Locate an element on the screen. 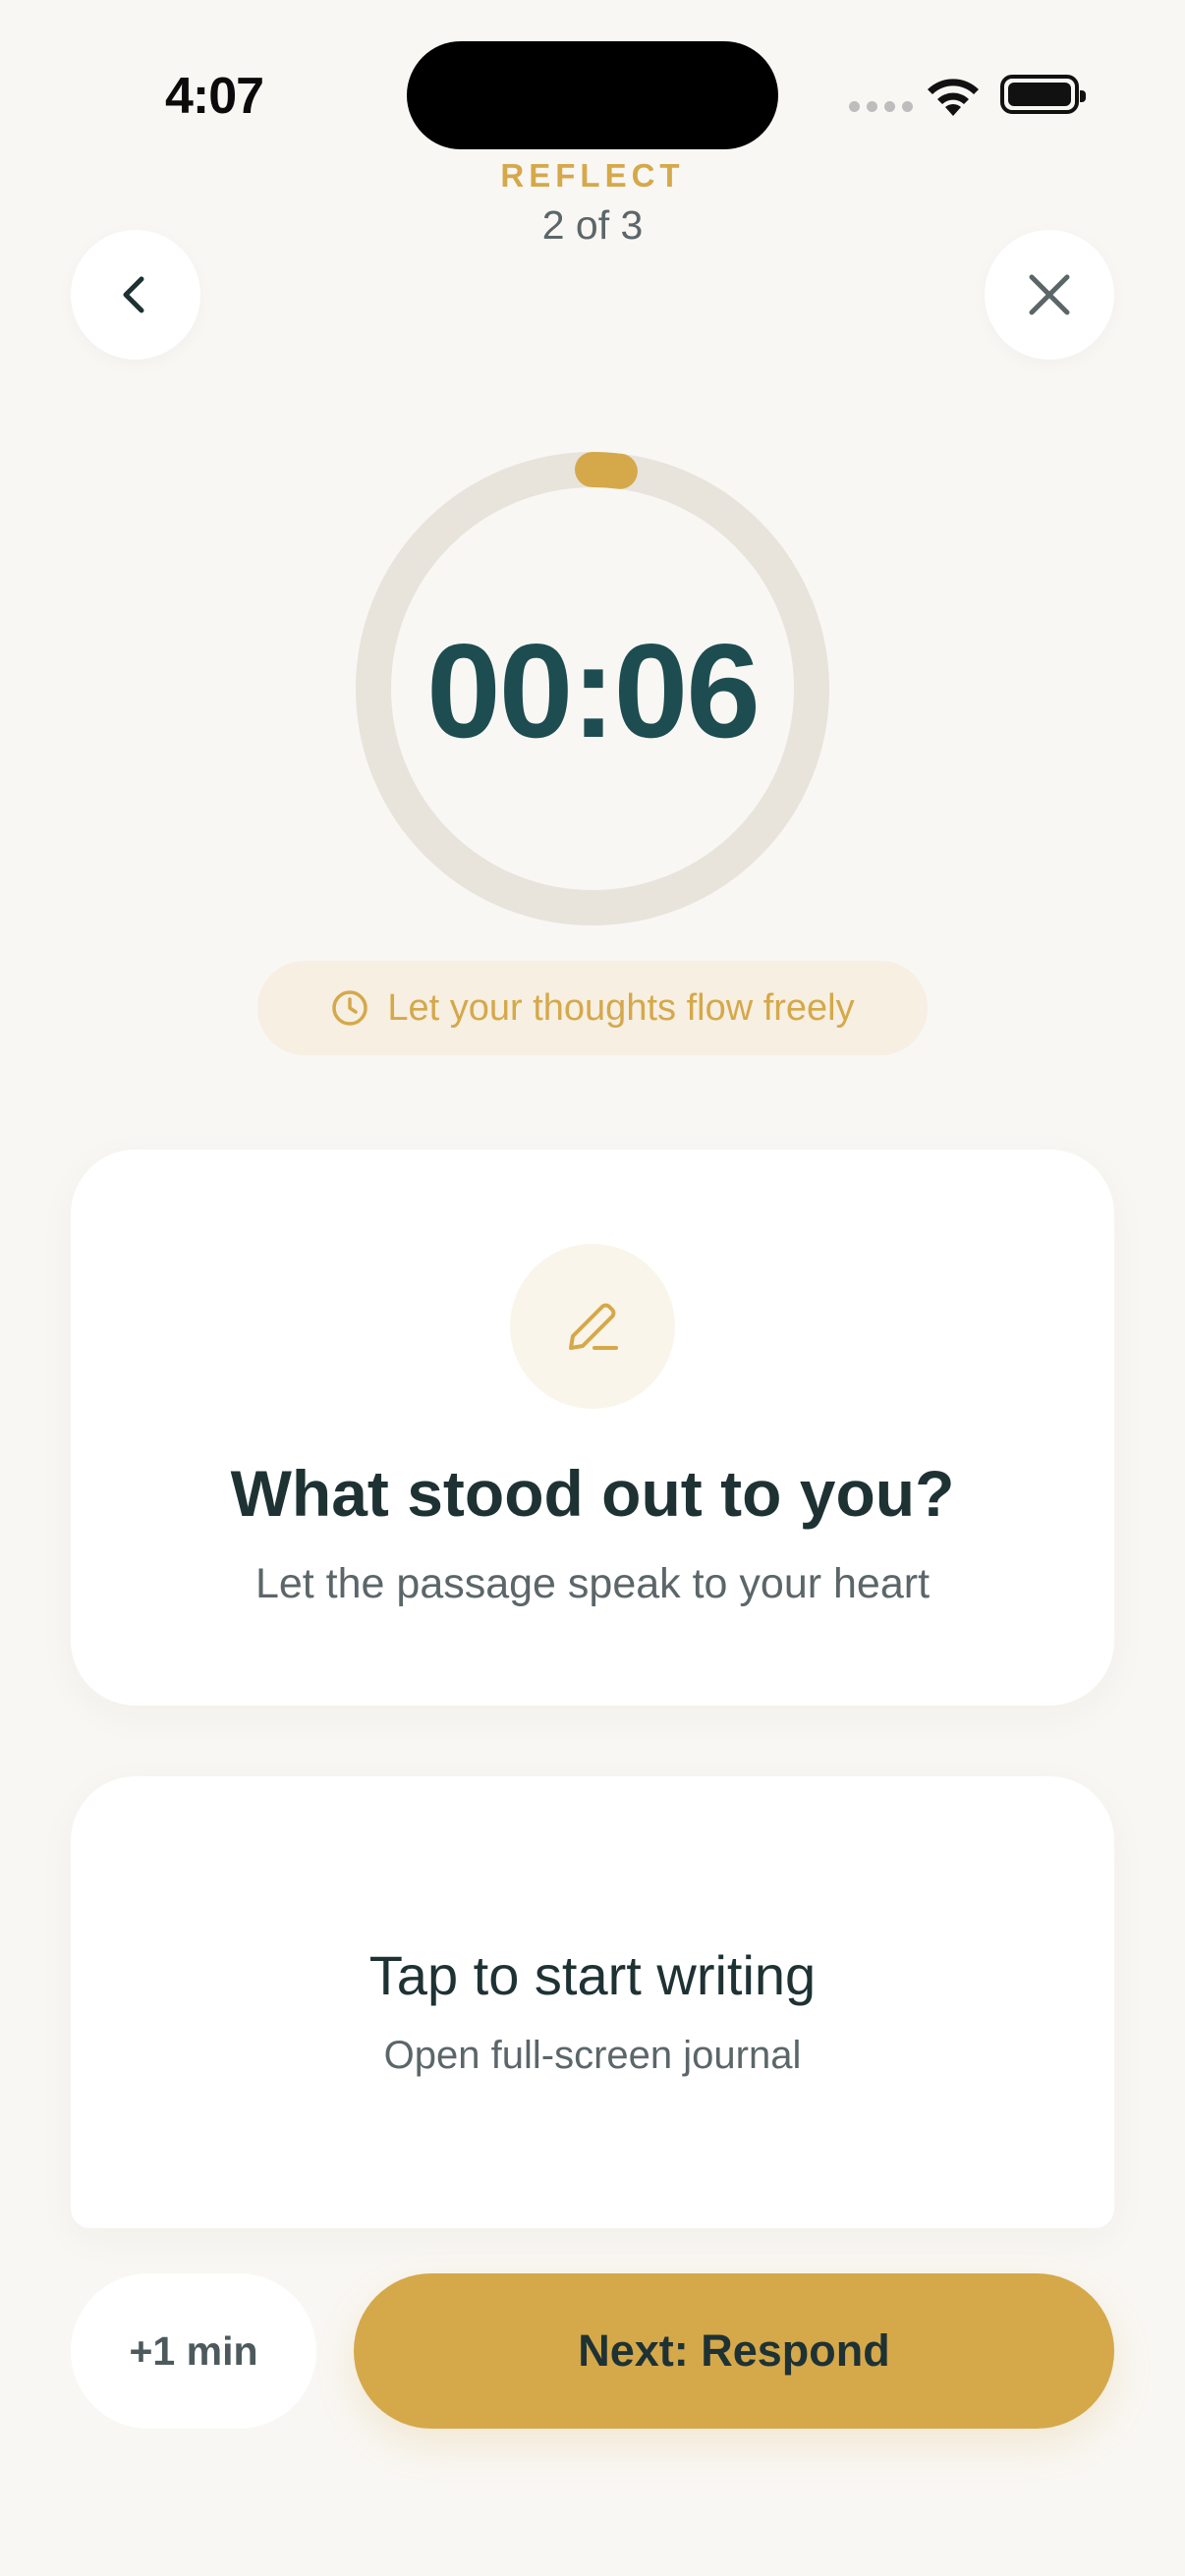  clock-icon is located at coordinates (350, 1008).